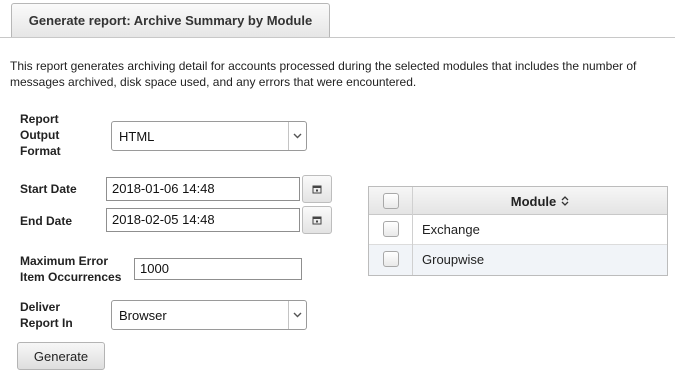 The width and height of the screenshot is (675, 379). I want to click on deliver-select: Browser, so click(209, 315).